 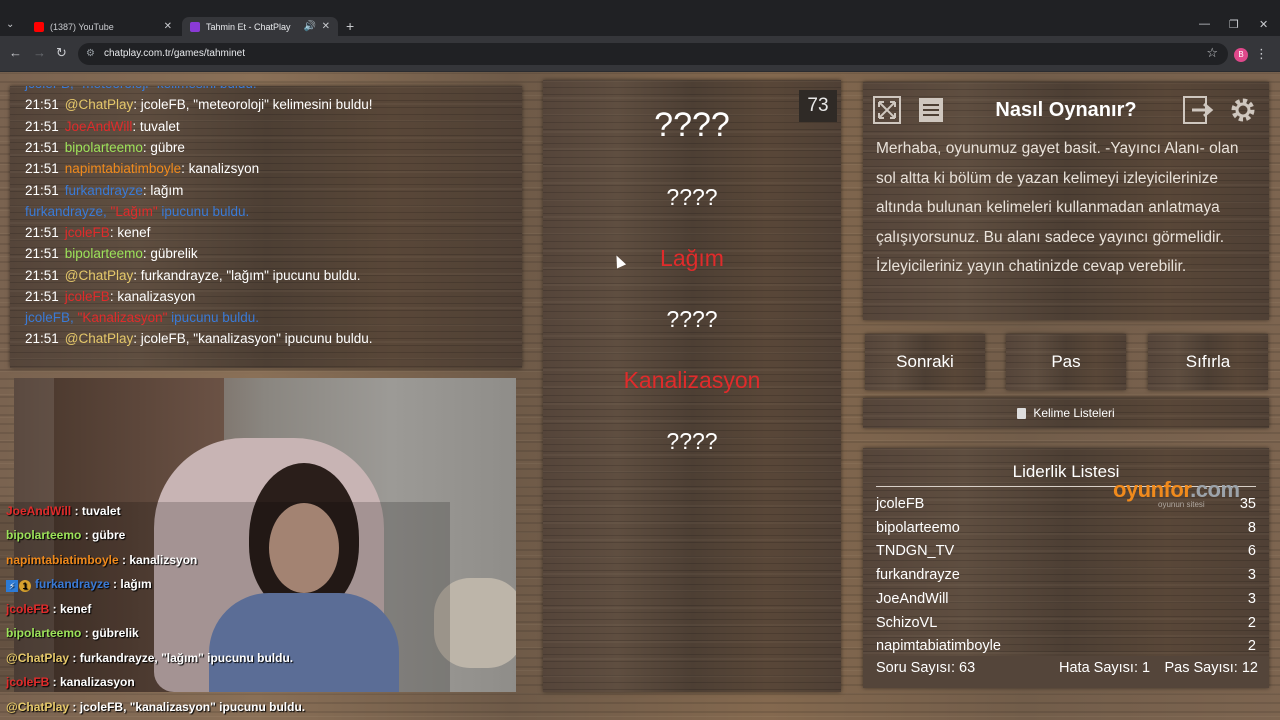 What do you see at coordinates (1251, 527) in the screenshot?
I see `leaderboard-score: 8` at bounding box center [1251, 527].